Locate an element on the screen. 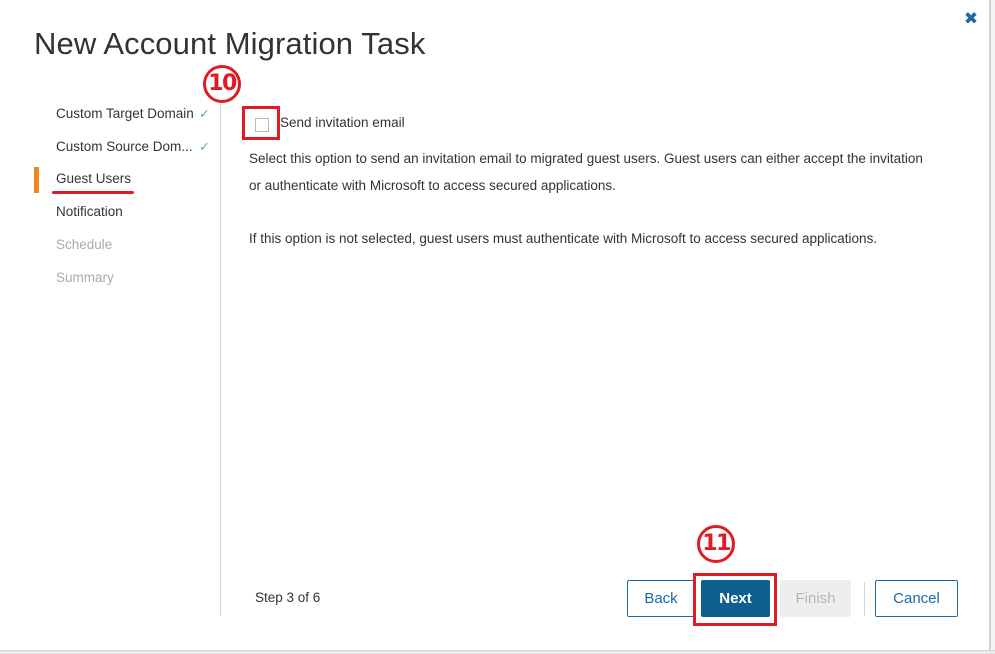  step-label: Schedule is located at coordinates (84, 244).